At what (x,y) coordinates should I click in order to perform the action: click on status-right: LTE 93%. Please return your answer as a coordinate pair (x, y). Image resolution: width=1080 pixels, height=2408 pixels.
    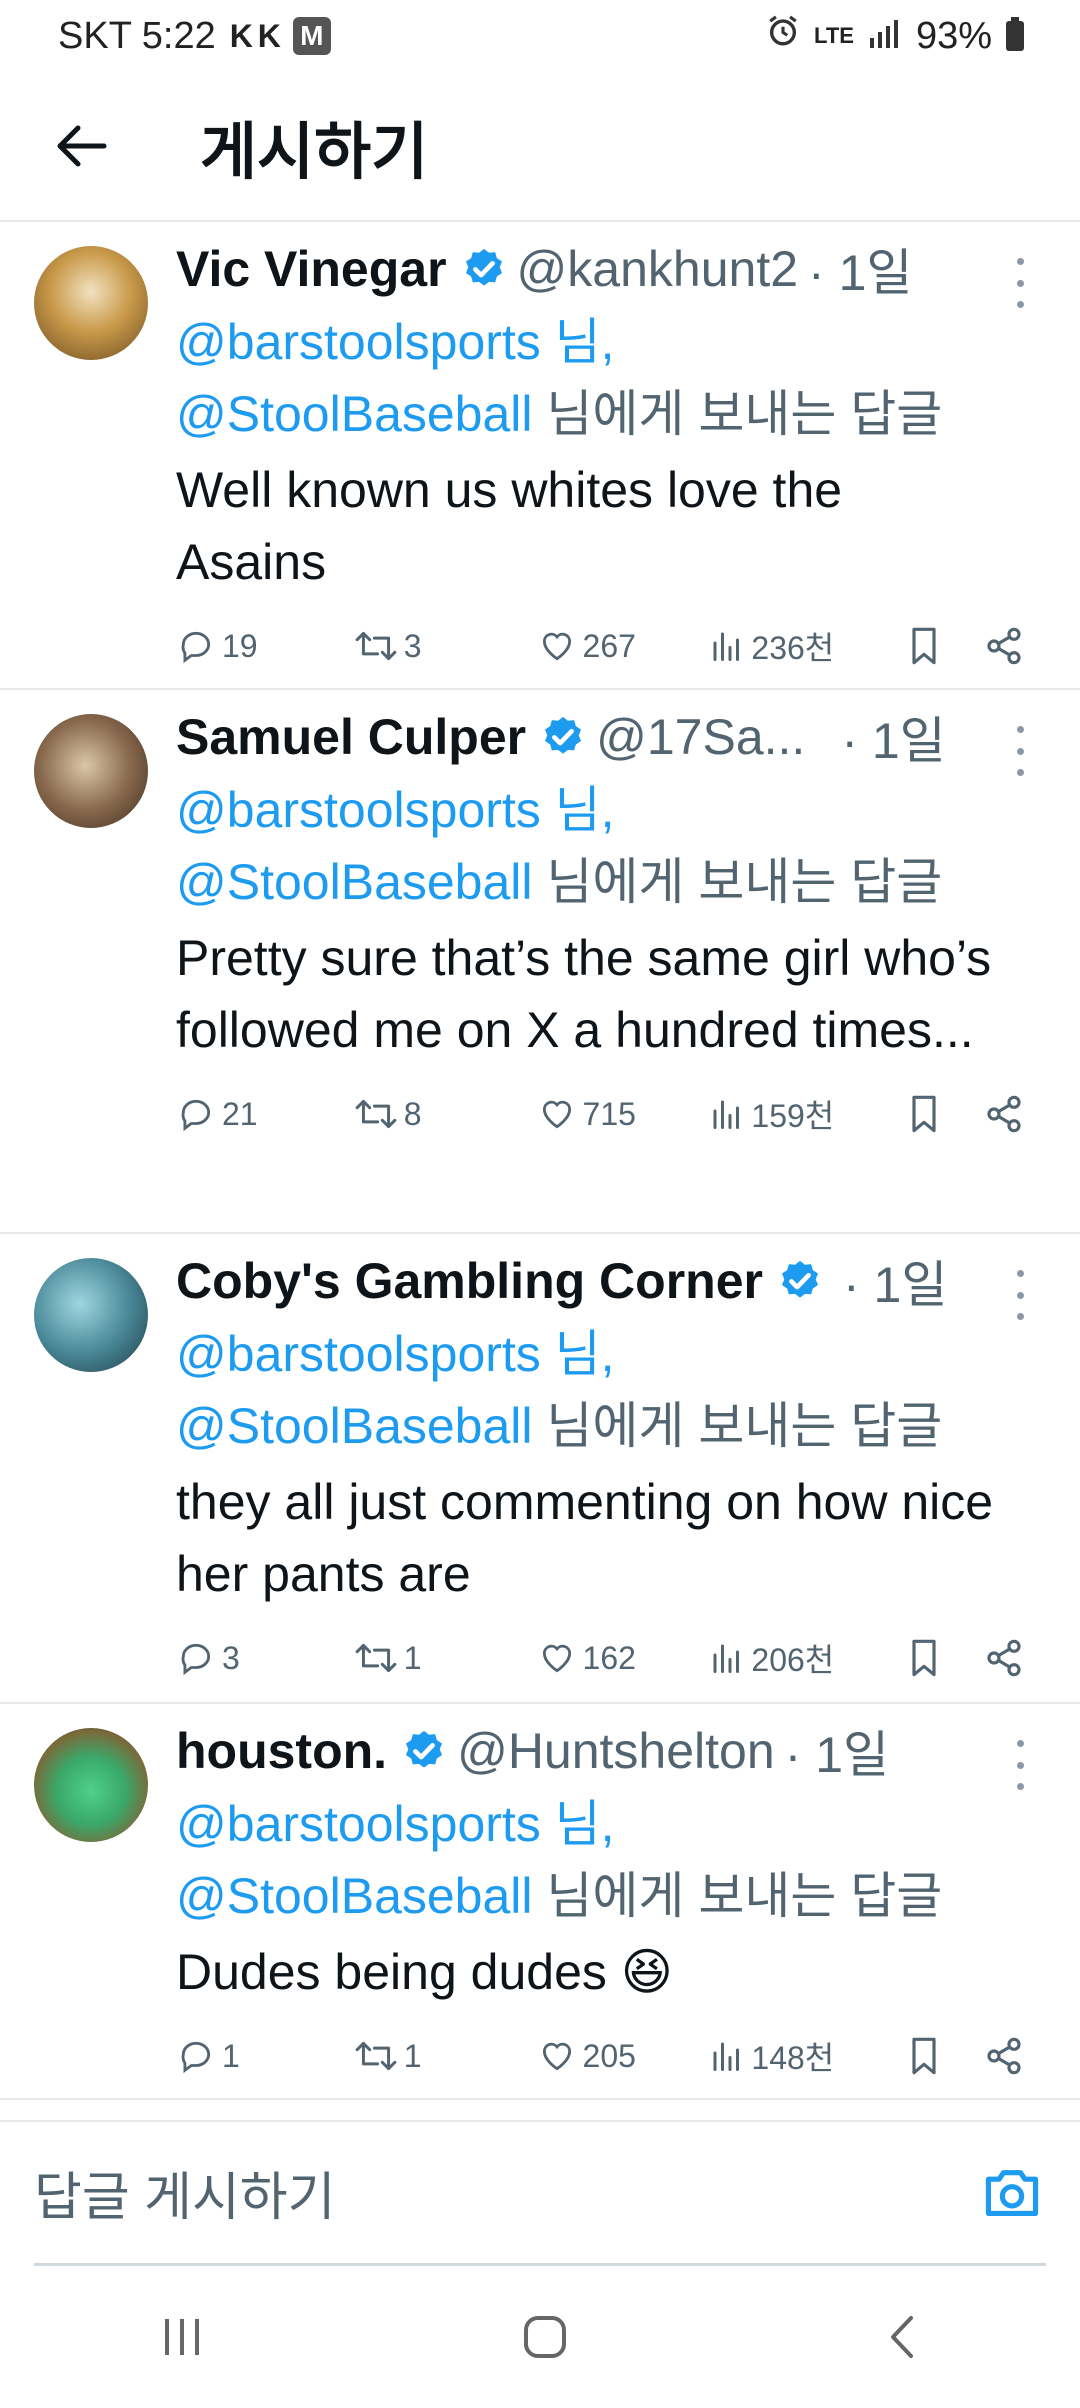
    Looking at the image, I should click on (895, 36).